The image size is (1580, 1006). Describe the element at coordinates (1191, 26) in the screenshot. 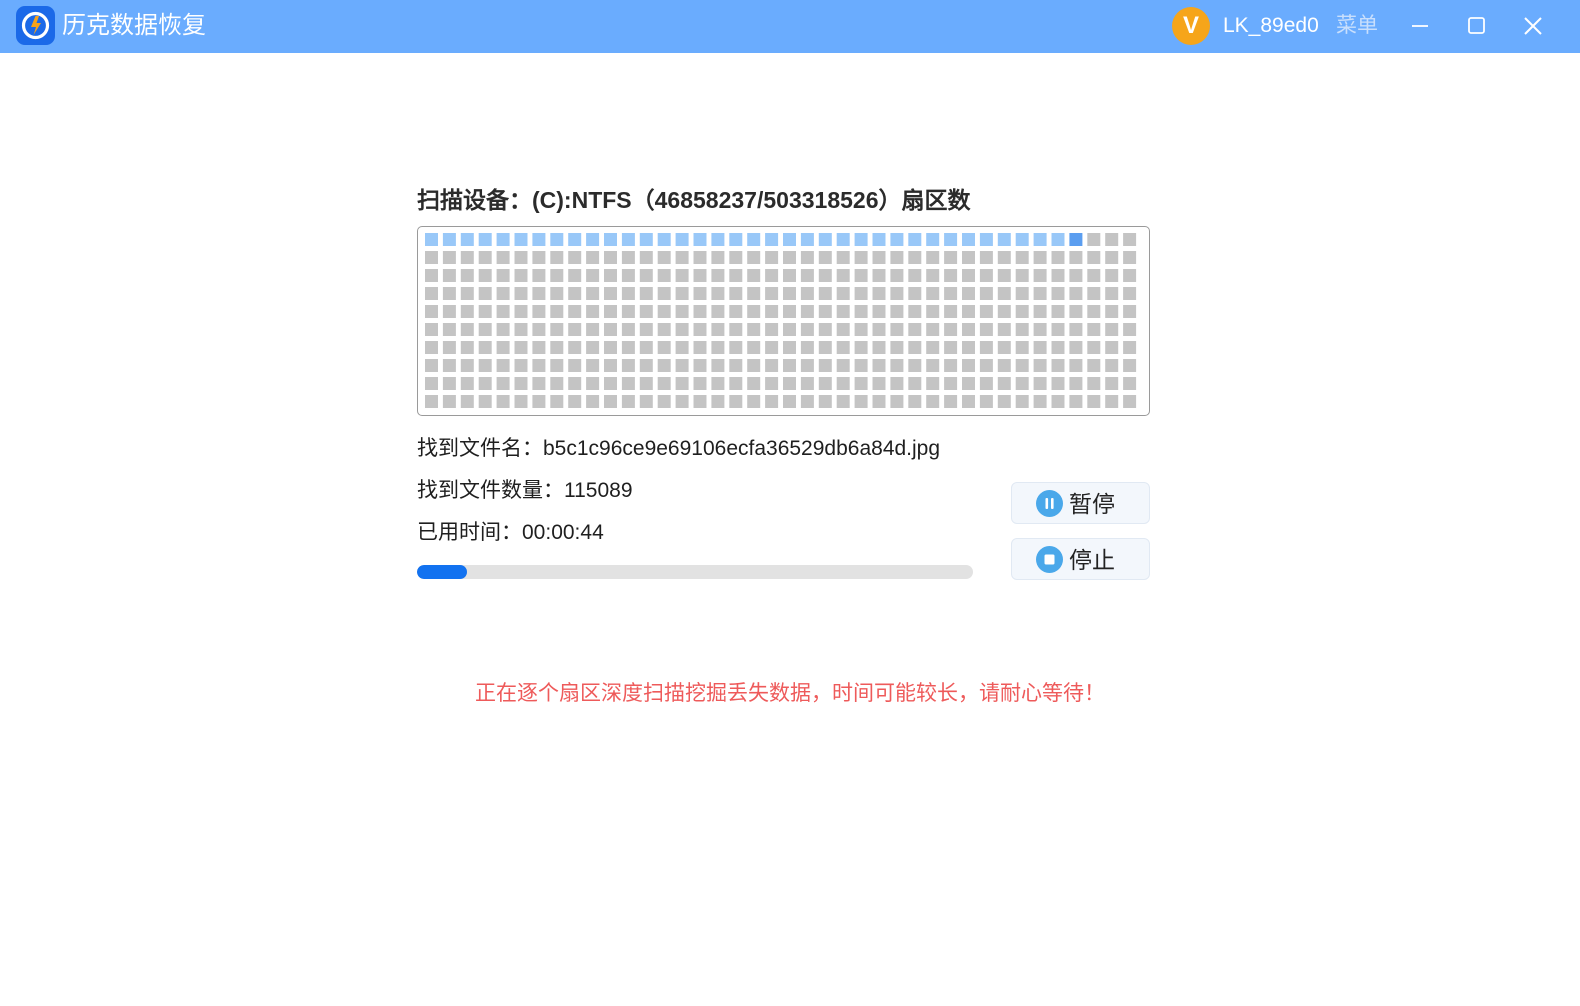

I see `user-avatar: V` at that location.